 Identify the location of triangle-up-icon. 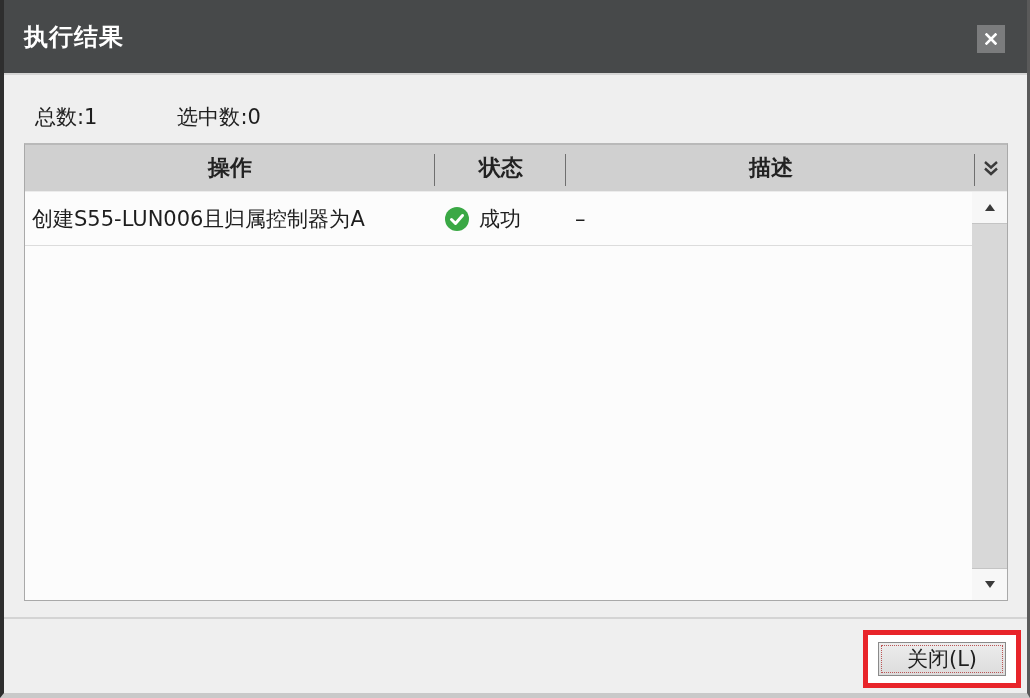
(989, 207).